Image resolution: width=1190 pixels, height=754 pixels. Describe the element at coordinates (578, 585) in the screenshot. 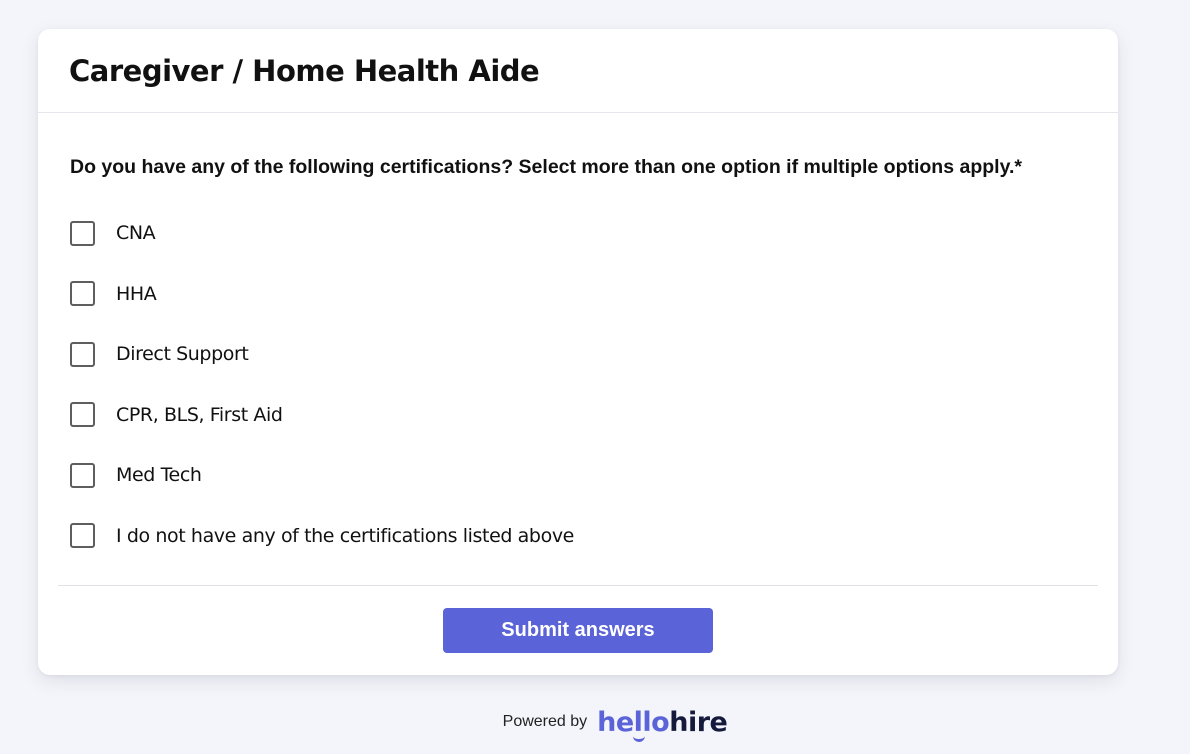

I see `divider` at that location.